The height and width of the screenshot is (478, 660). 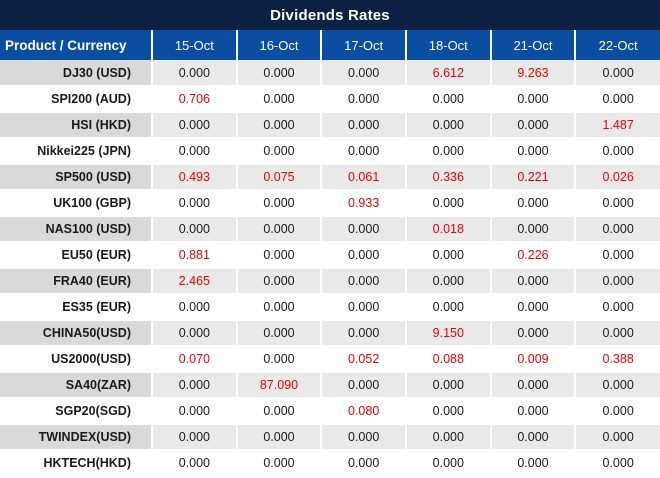 What do you see at coordinates (76, 385) in the screenshot?
I see `product-cell: SA40(ZAR)` at bounding box center [76, 385].